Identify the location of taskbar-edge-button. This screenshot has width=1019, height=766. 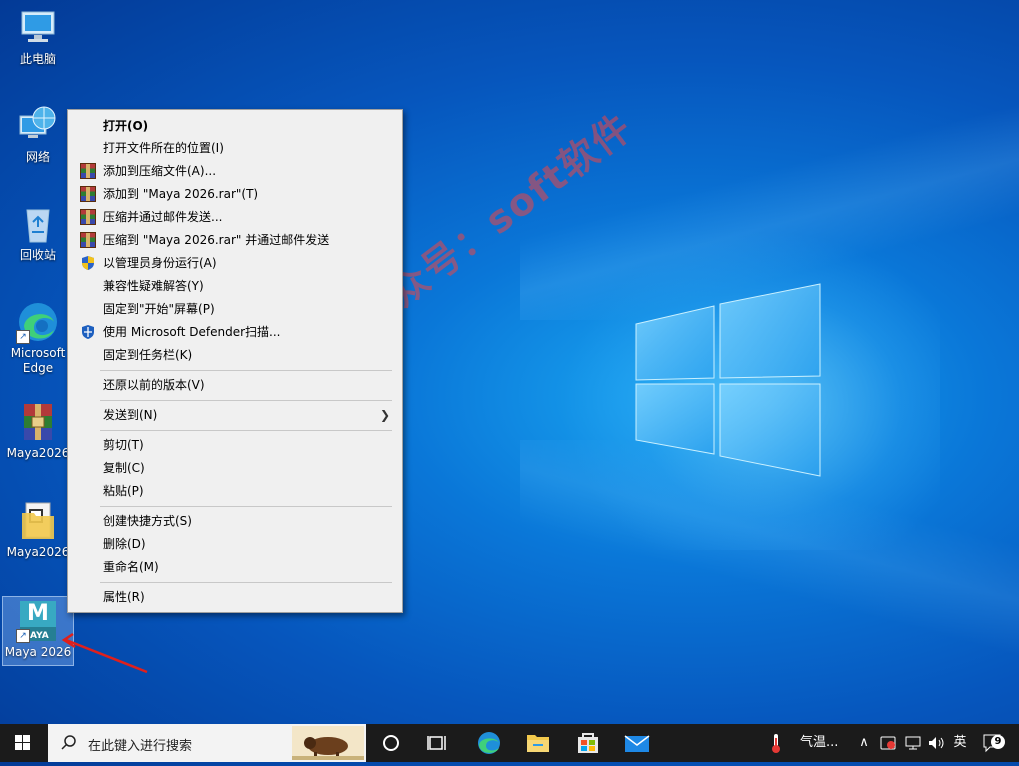
(489, 743).